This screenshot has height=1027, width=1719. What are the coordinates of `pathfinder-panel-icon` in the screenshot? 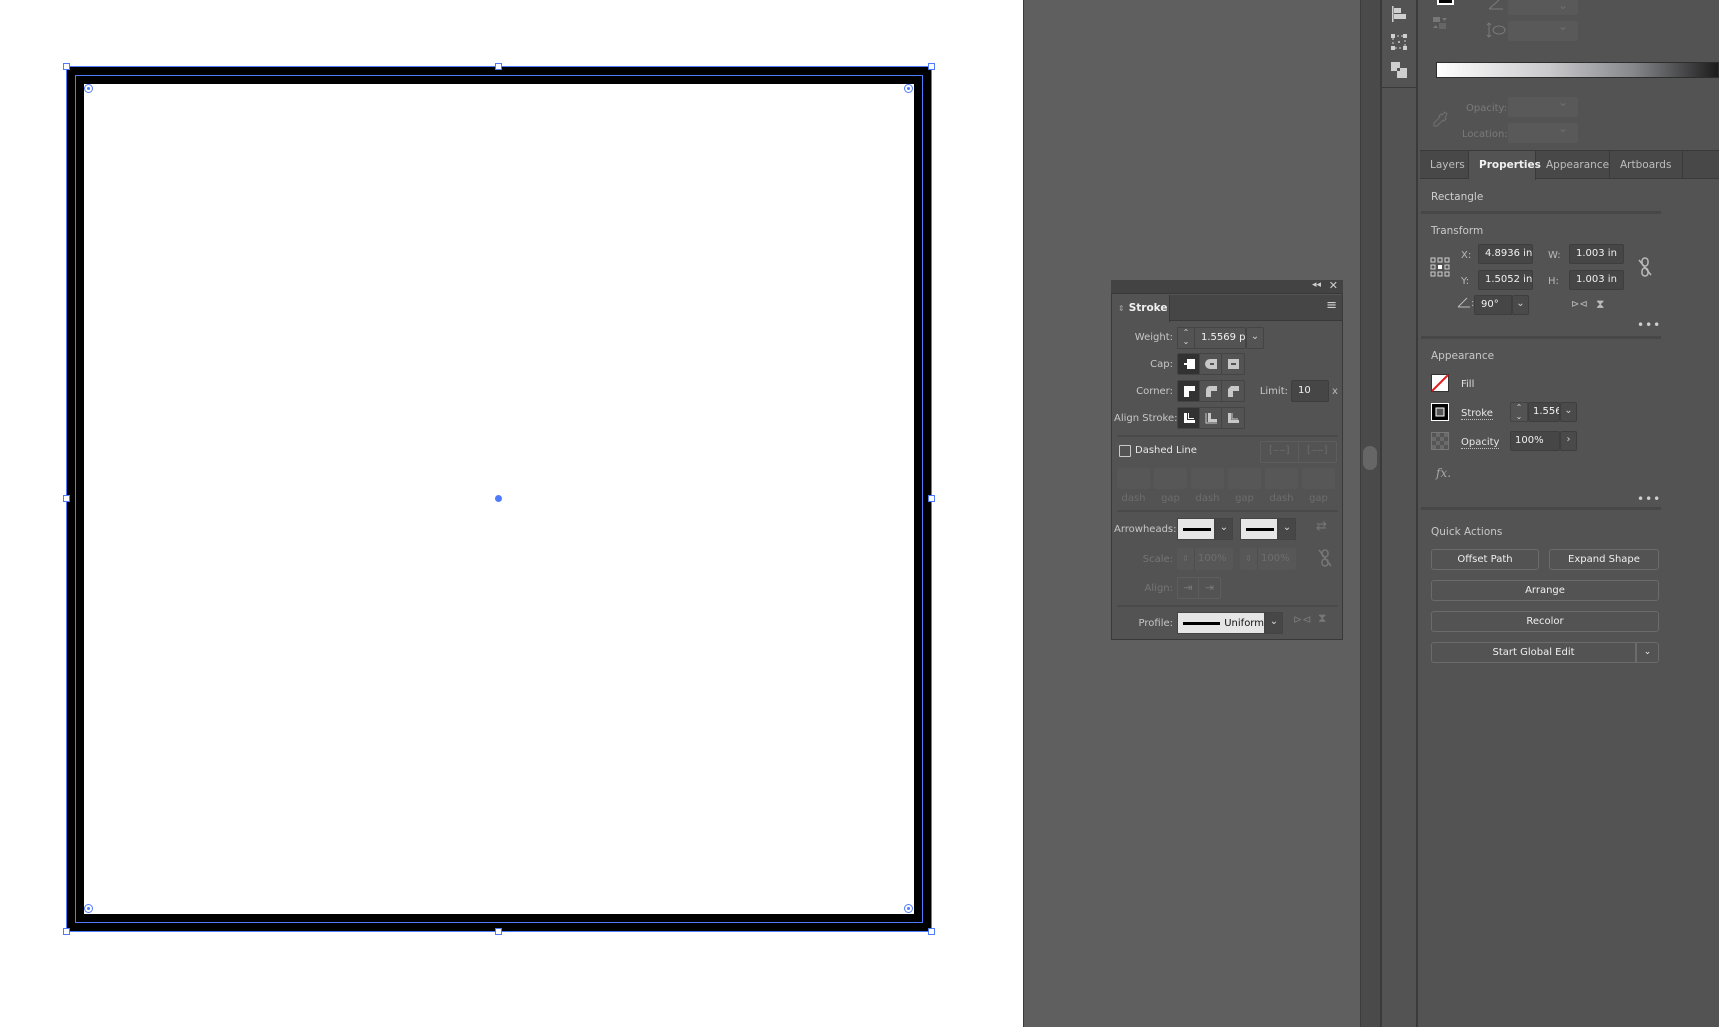 It's located at (1399, 70).